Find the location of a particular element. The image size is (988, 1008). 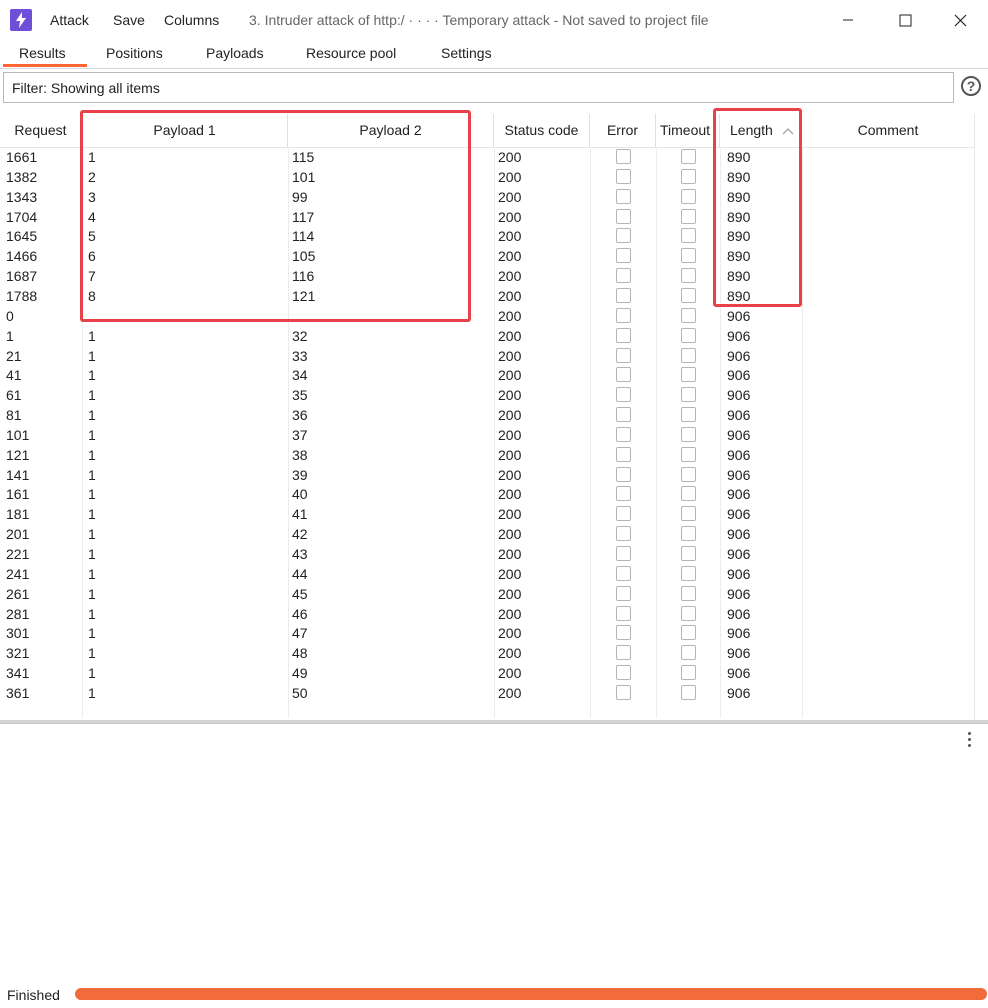

table-row: 181 1 41 200 906 is located at coordinates (487, 514).